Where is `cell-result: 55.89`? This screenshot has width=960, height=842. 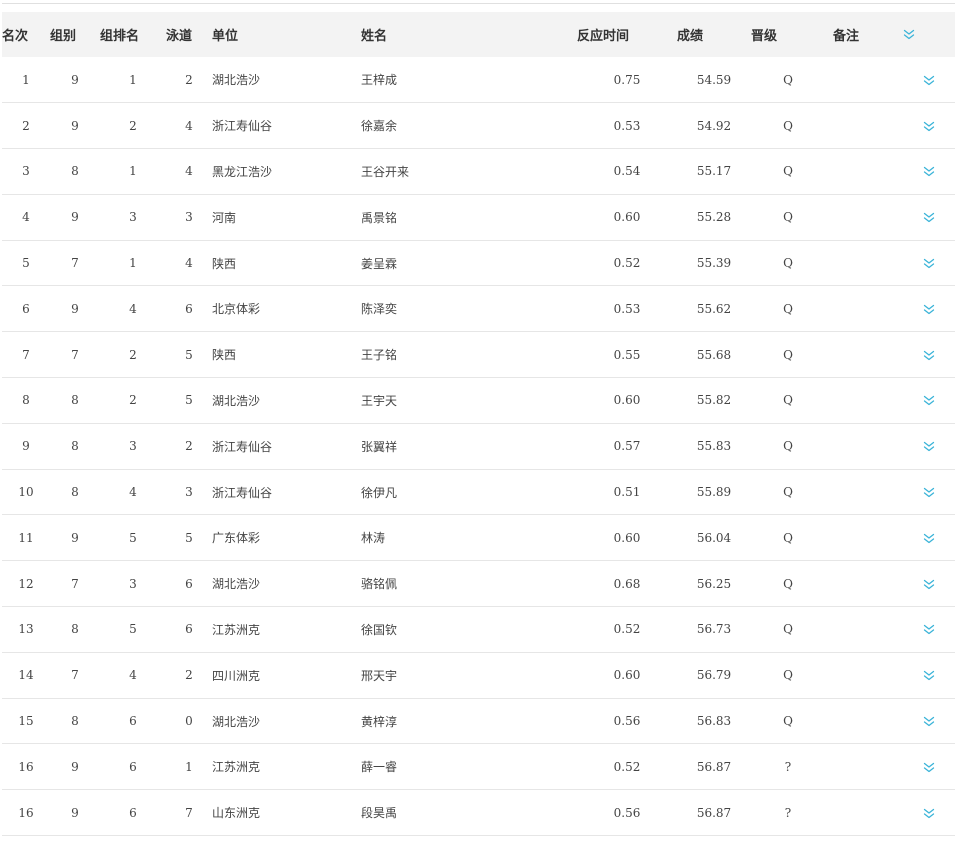 cell-result: 55.89 is located at coordinates (714, 492).